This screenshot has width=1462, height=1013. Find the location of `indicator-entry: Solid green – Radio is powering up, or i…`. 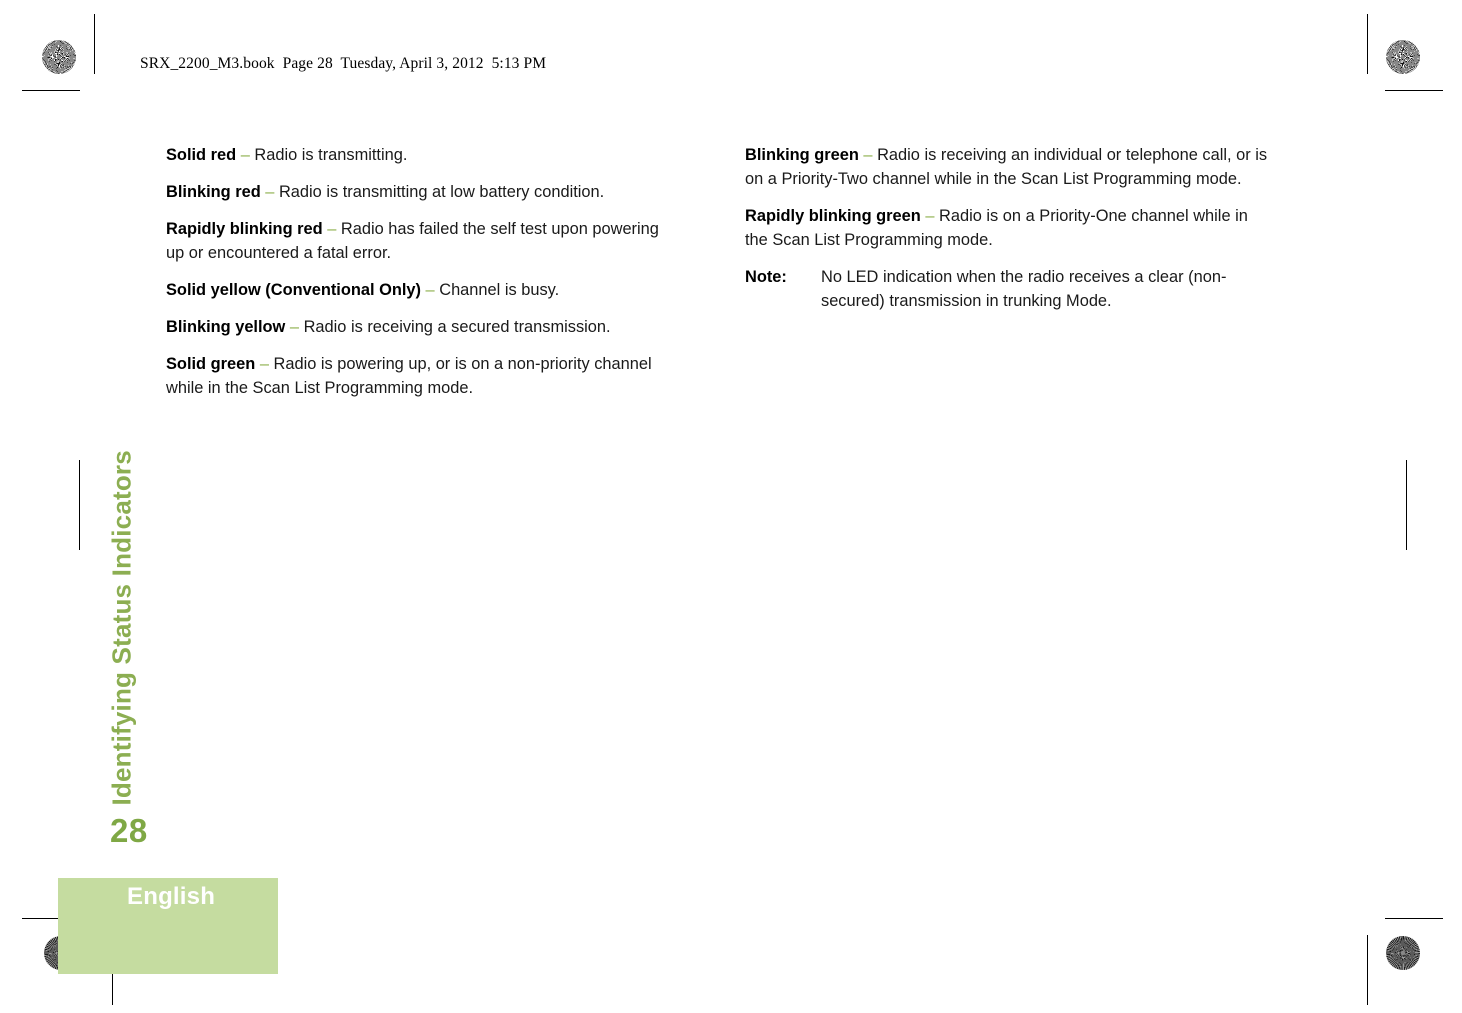

indicator-entry: Solid green – Radio is powering up, or i… is located at coordinates (423, 376).